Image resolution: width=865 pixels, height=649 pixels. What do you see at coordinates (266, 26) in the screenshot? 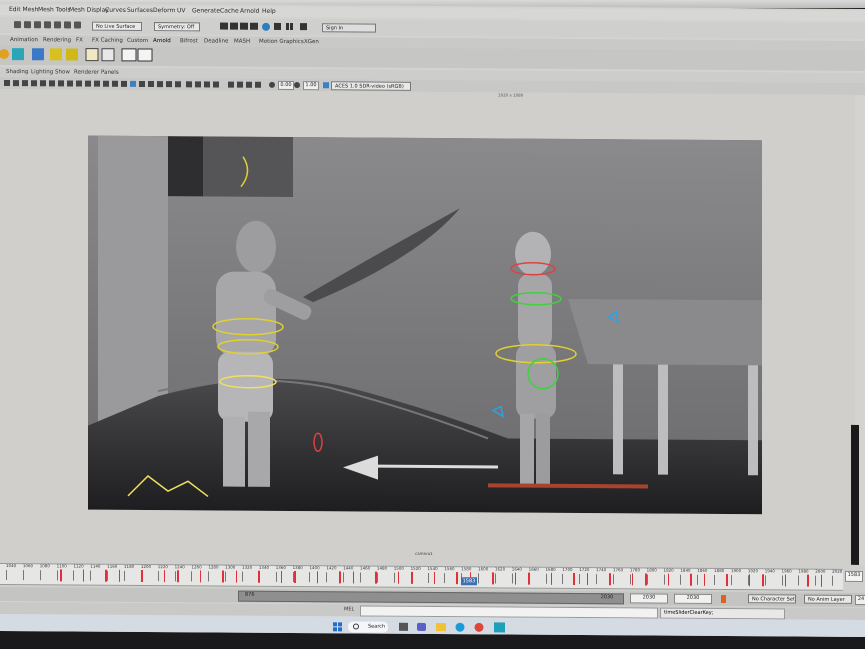
I see `arnold-render-icon` at bounding box center [266, 26].